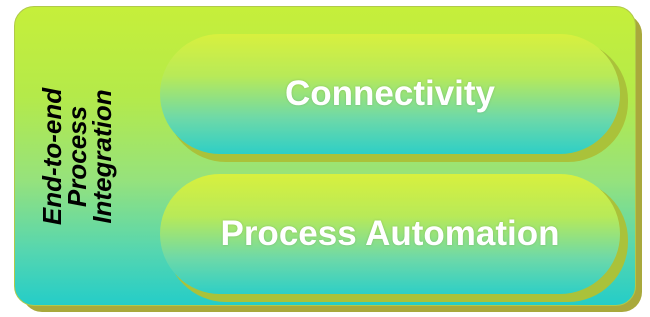 The image size is (650, 317). I want to click on connectivity-label: Connectivity, so click(390, 93).